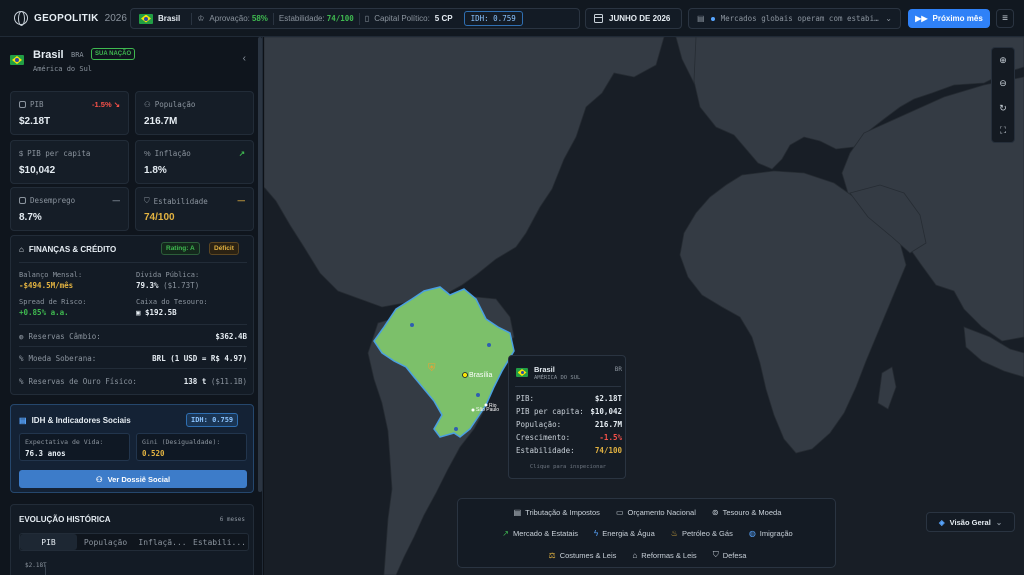  Describe the element at coordinates (999, 522) in the screenshot. I see `chevron-down-icon: ⌄` at that location.